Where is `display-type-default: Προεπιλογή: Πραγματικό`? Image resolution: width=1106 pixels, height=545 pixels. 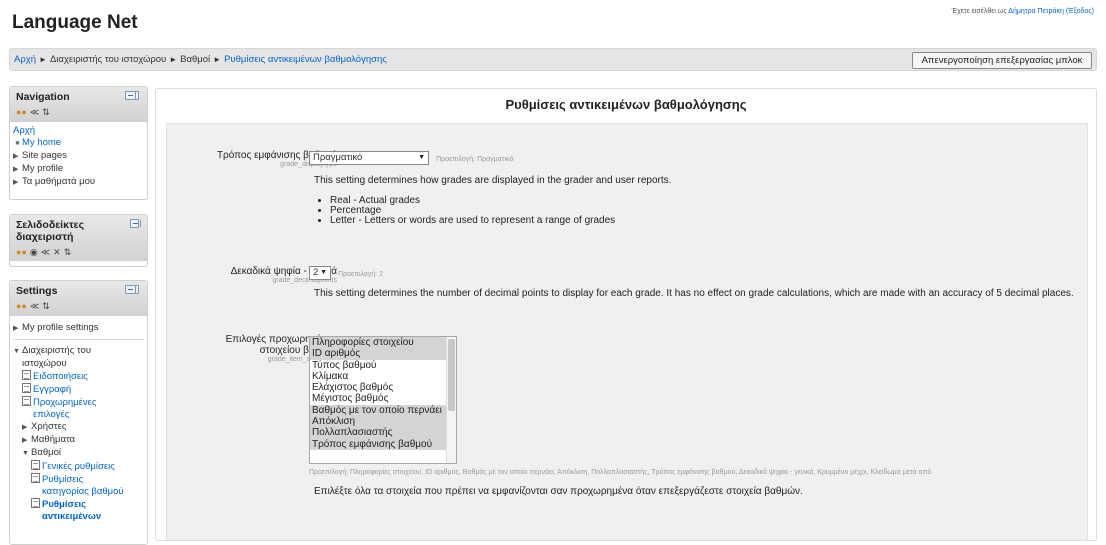
display-type-default: Προεπιλογή: Πραγματικό is located at coordinates (475, 159).